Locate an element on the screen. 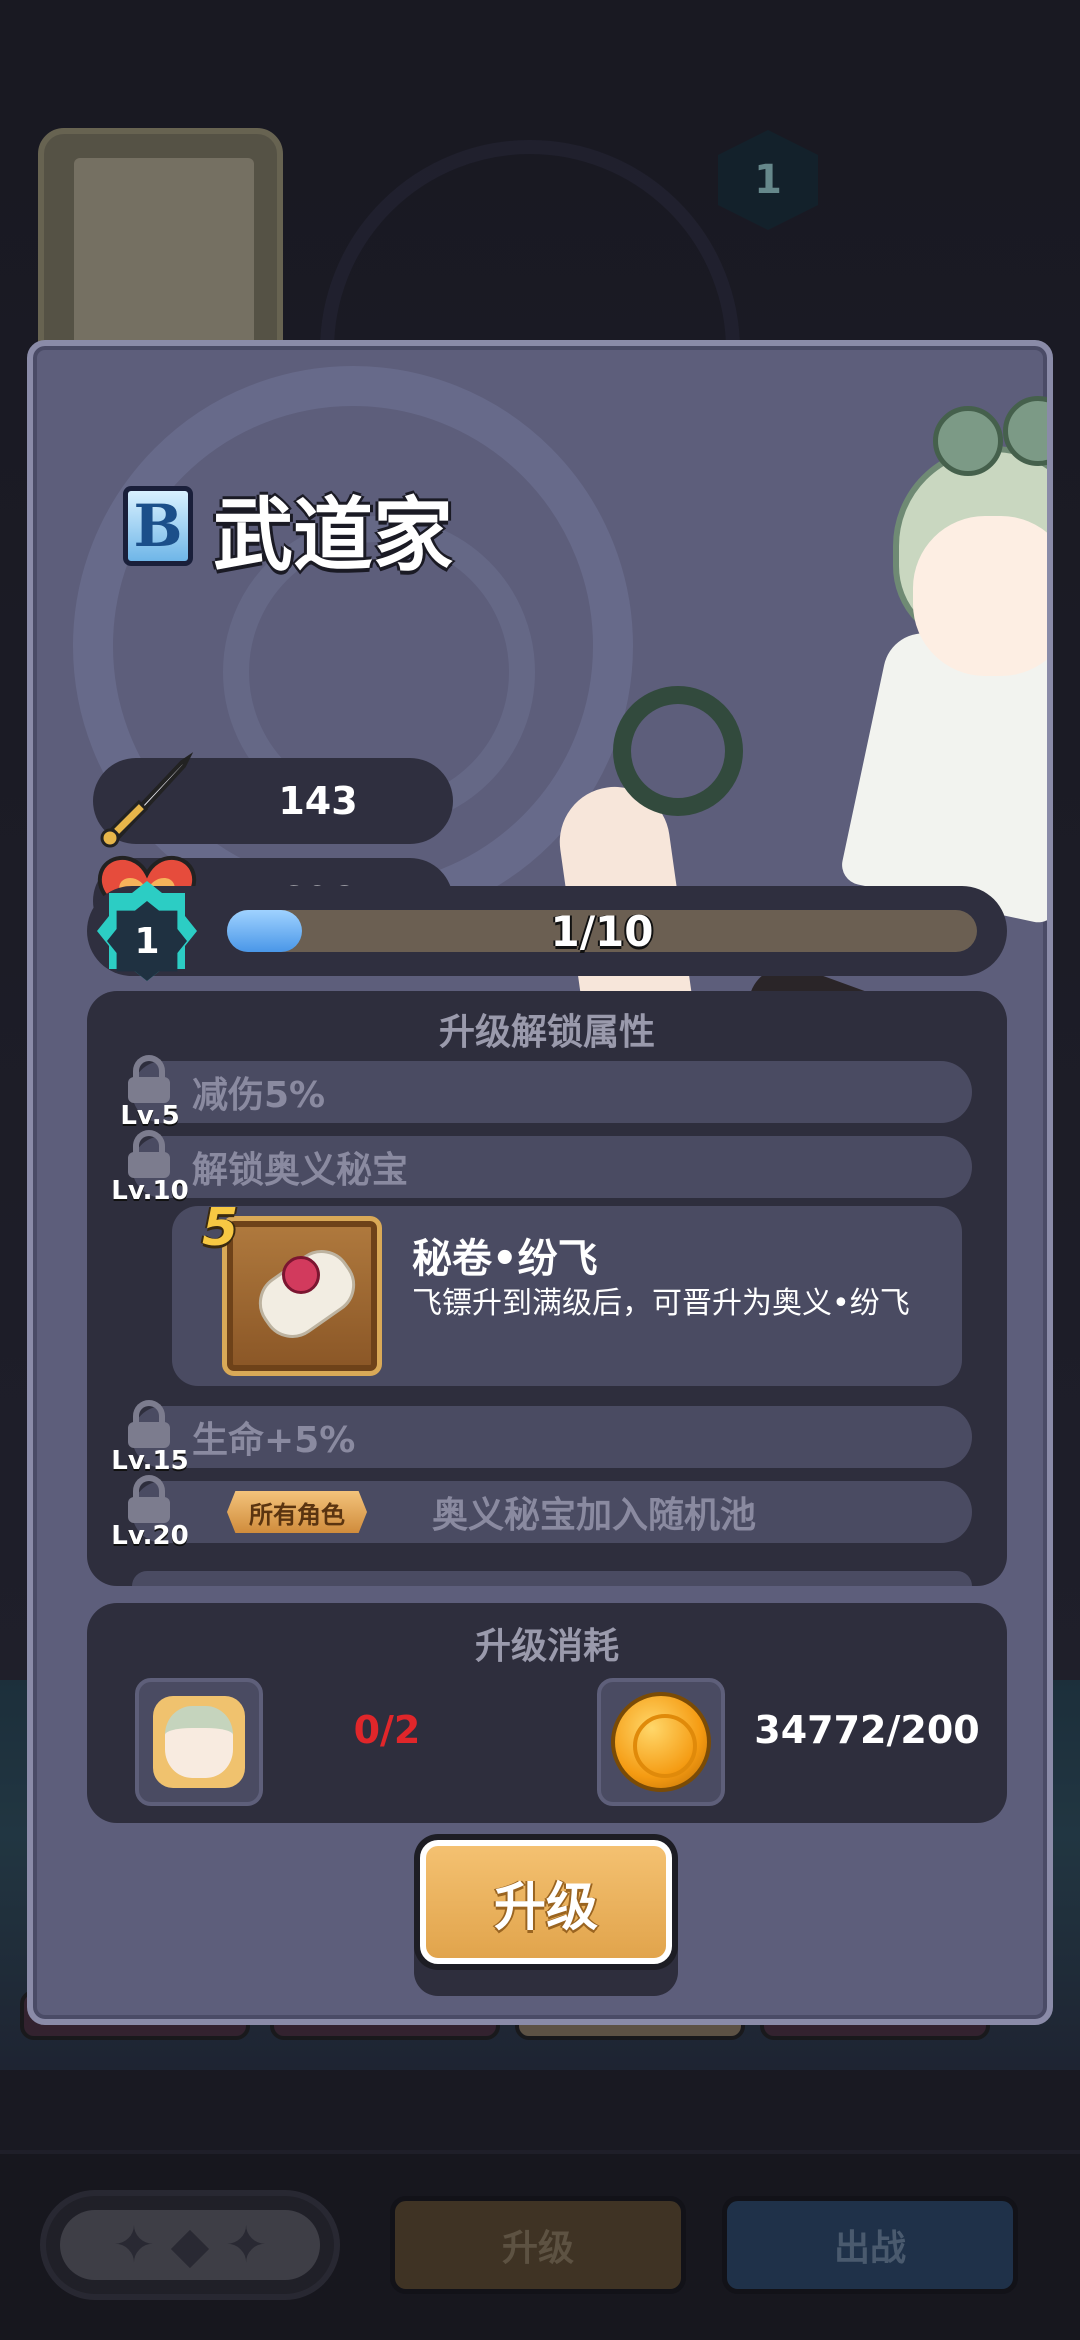 This screenshot has height=2340, width=1080. unlock-level: Lv.10 is located at coordinates (150, 1191).